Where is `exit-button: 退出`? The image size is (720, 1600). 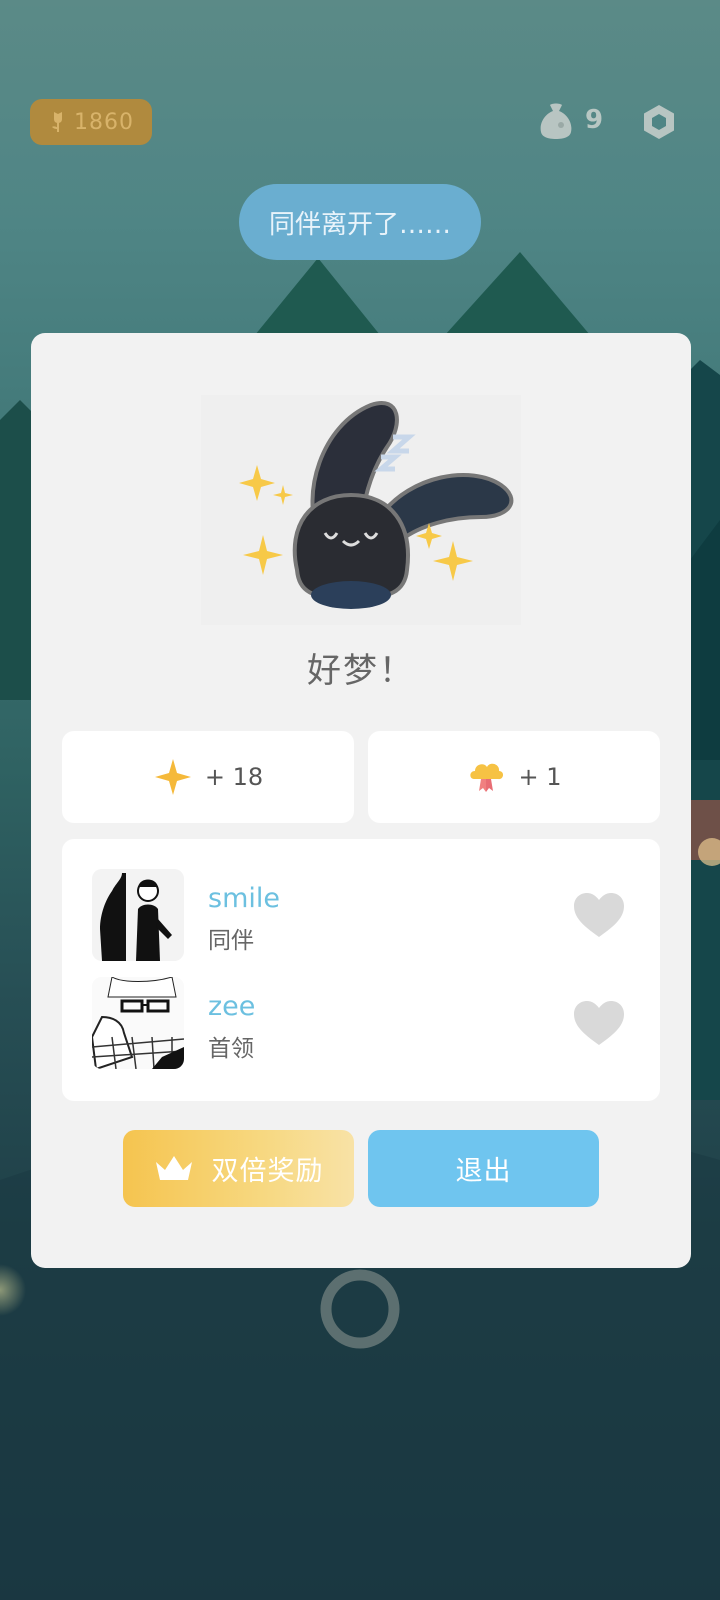 exit-button: 退出 is located at coordinates (483, 1168).